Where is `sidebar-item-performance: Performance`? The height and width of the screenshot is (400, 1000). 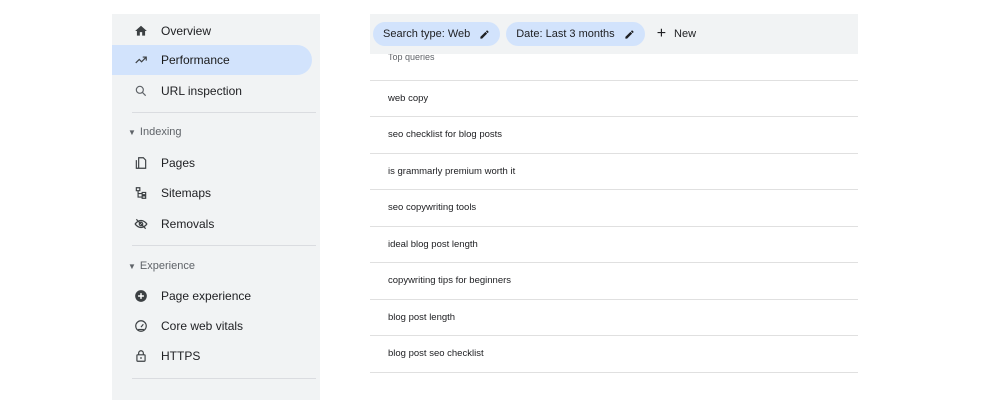 sidebar-item-performance: Performance is located at coordinates (212, 60).